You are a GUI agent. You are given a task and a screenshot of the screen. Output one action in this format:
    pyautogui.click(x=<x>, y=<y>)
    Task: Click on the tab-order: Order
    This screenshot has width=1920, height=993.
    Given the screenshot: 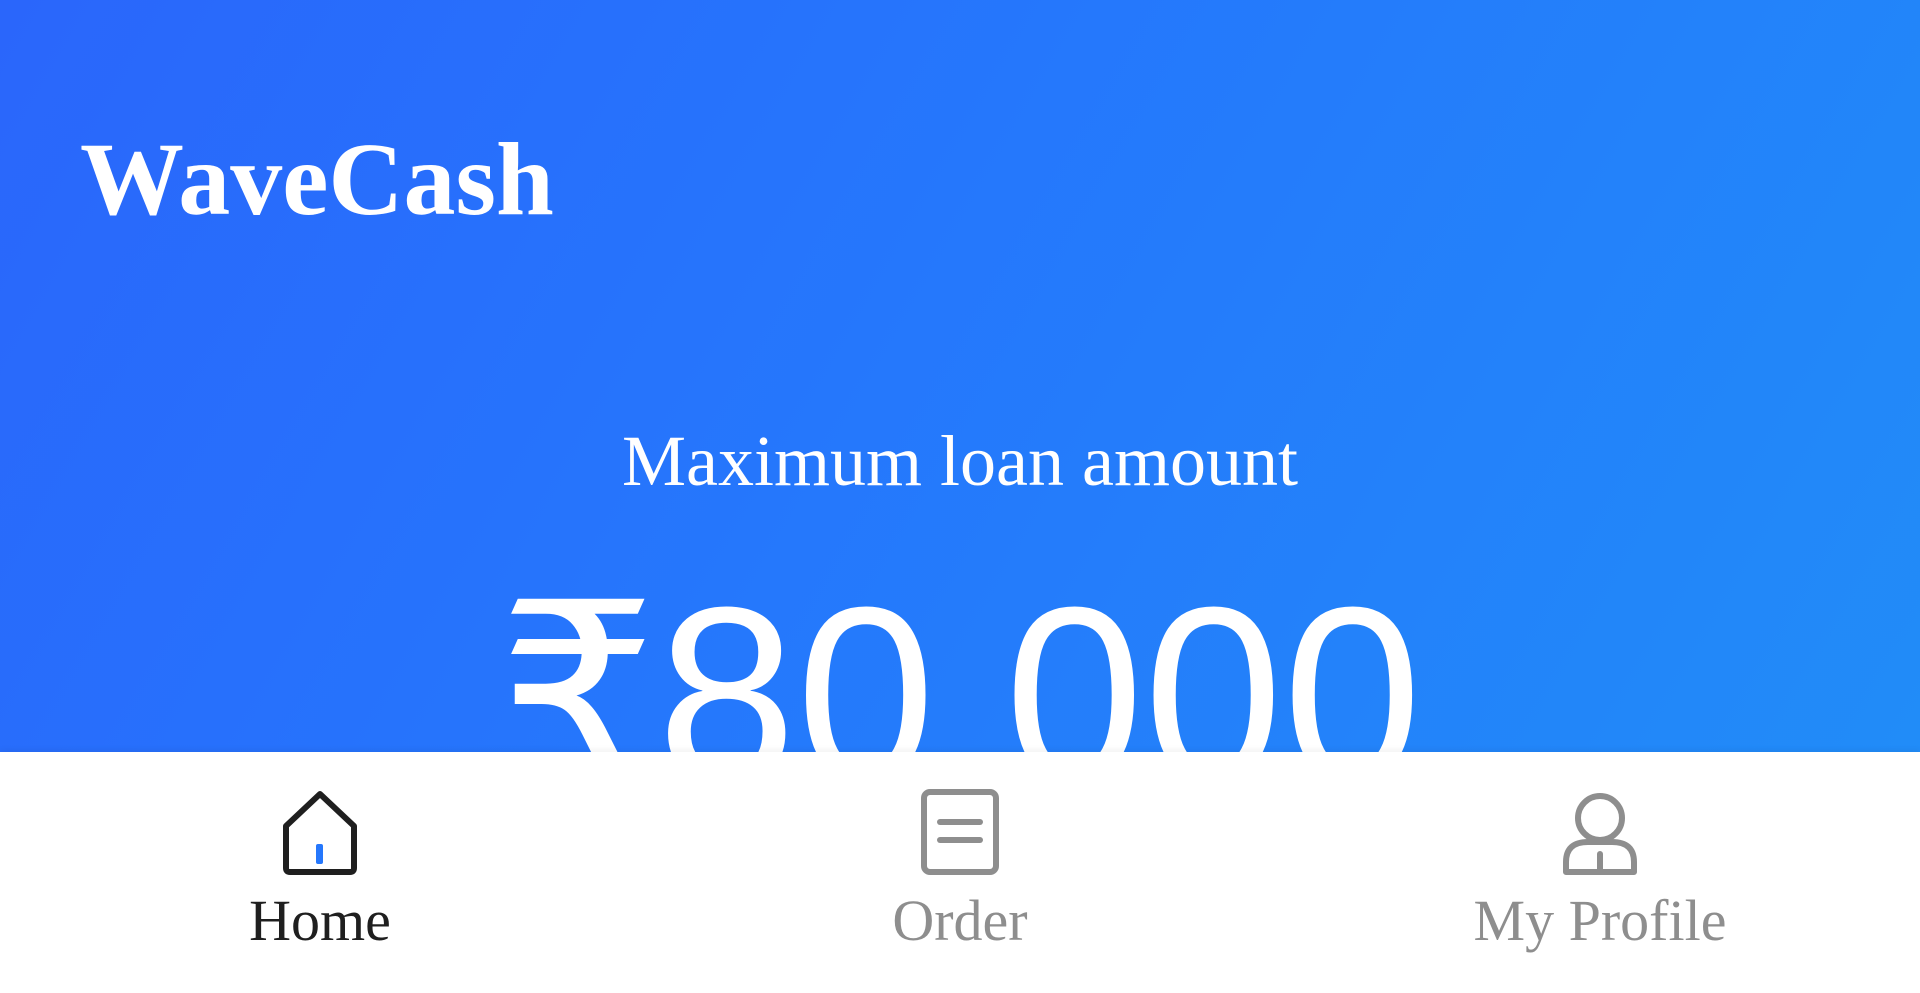 What is the action you would take?
    pyautogui.click(x=960, y=872)
    